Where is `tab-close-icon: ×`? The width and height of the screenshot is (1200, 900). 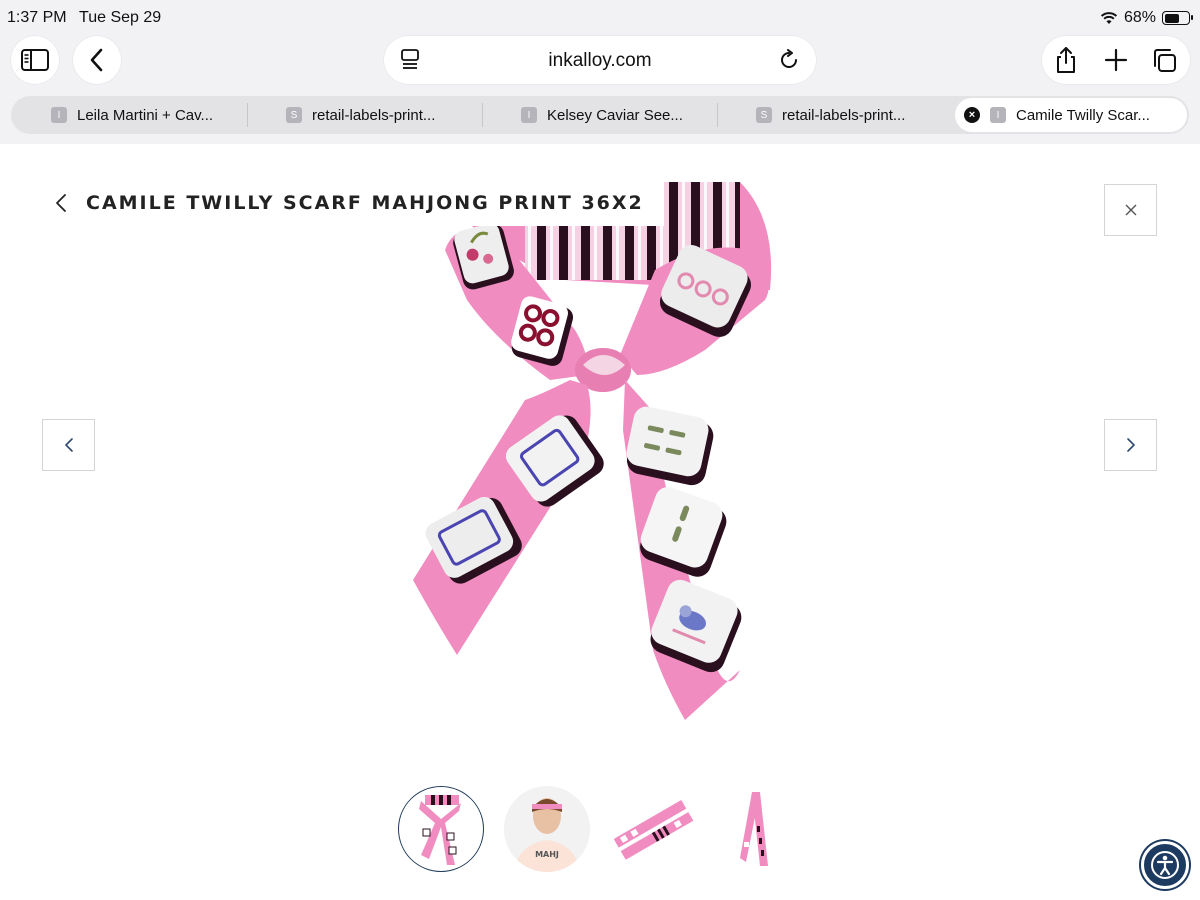
tab-close-icon: × is located at coordinates (972, 115).